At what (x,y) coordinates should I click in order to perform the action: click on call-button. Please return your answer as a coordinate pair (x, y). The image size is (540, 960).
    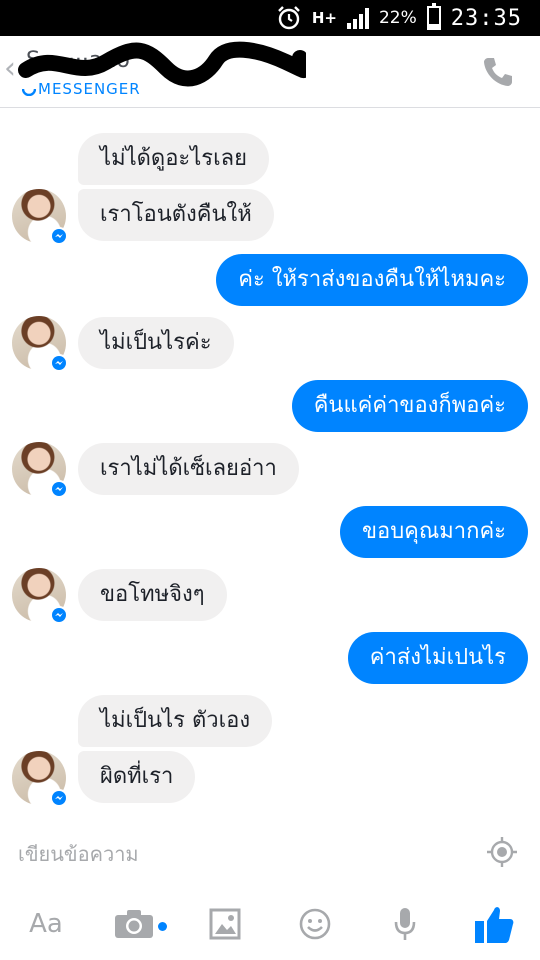
    Looking at the image, I should click on (498, 72).